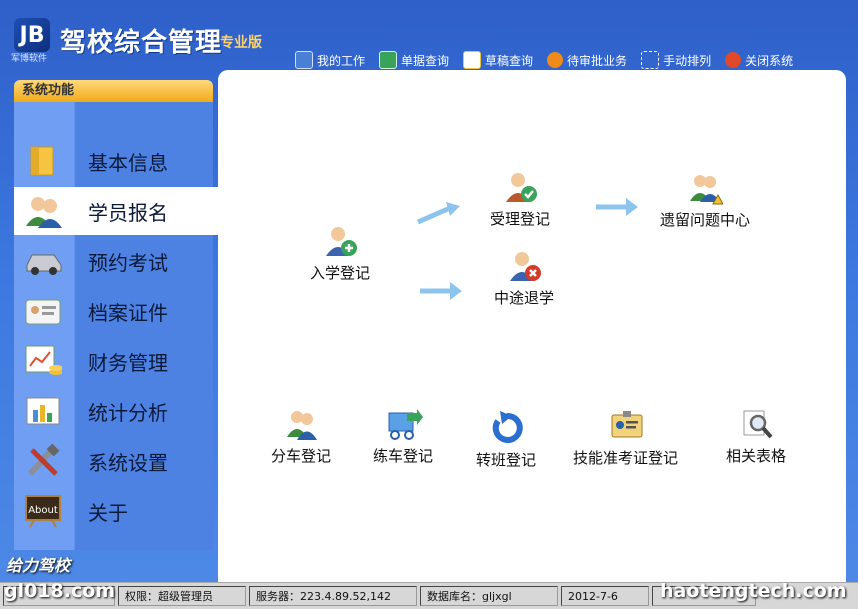  Describe the element at coordinates (128, 312) in the screenshot. I see `sidebar-item-label: 档案证件` at that location.